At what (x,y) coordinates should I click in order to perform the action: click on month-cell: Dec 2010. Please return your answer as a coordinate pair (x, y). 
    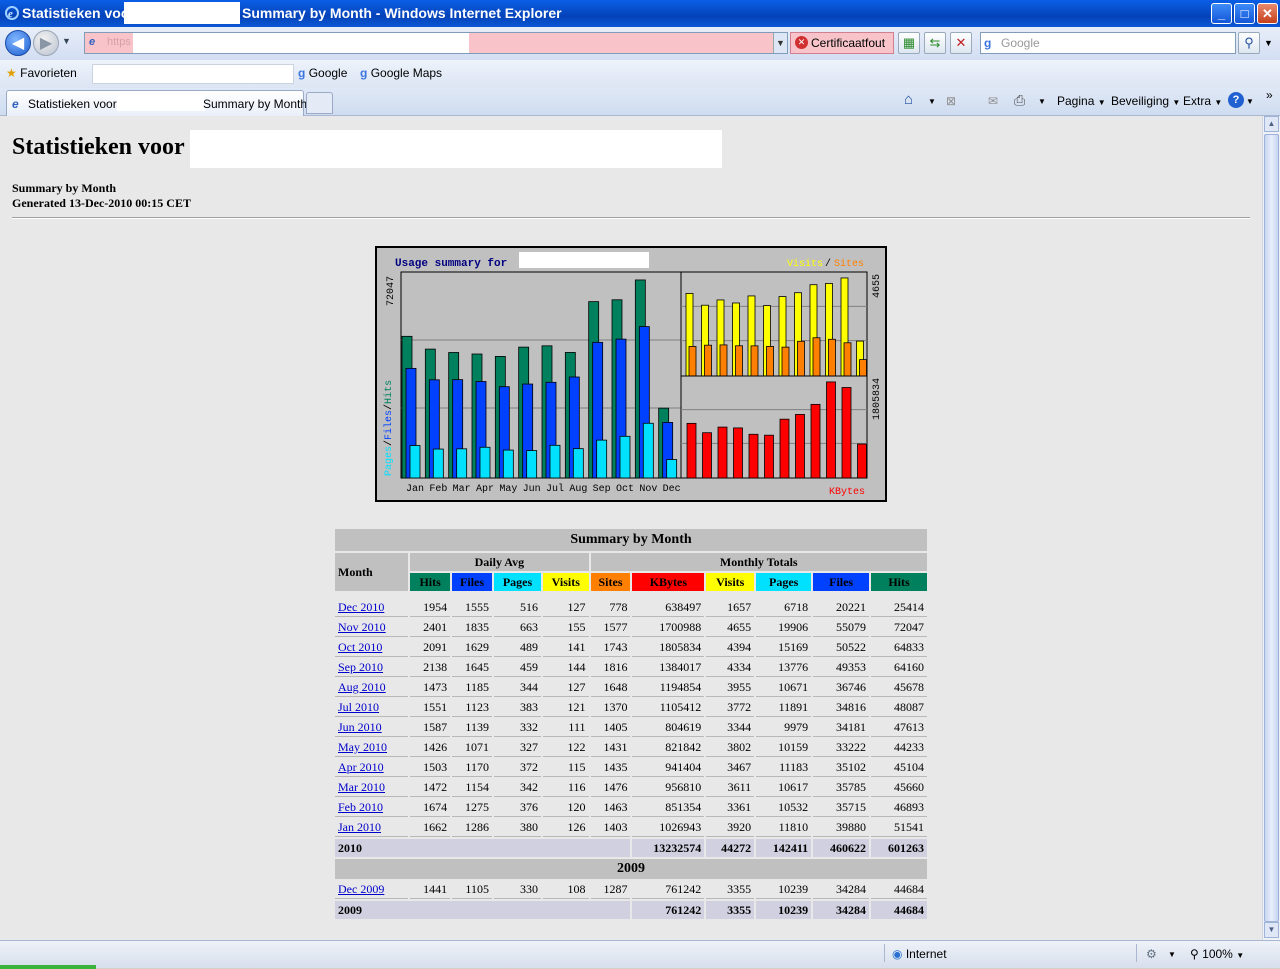
    Looking at the image, I should click on (372, 608).